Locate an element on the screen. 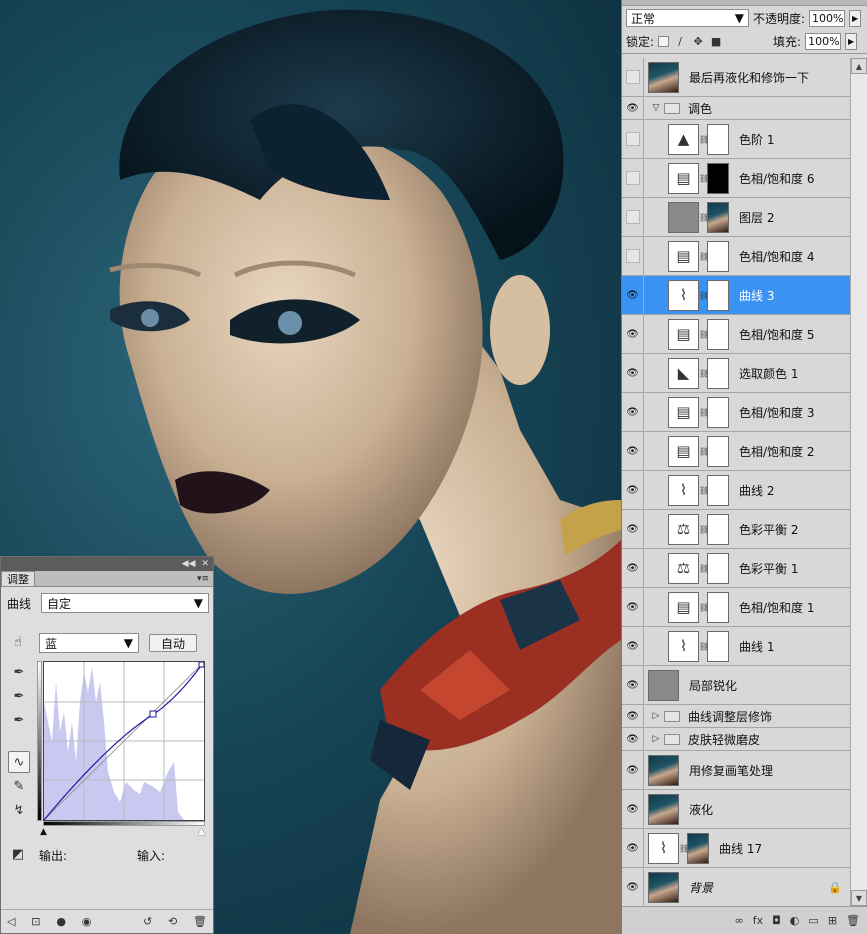 This screenshot has height=934, width=867. layer-row: 👁 ⌇ ⛓ 曲线 2 is located at coordinates (736, 490).